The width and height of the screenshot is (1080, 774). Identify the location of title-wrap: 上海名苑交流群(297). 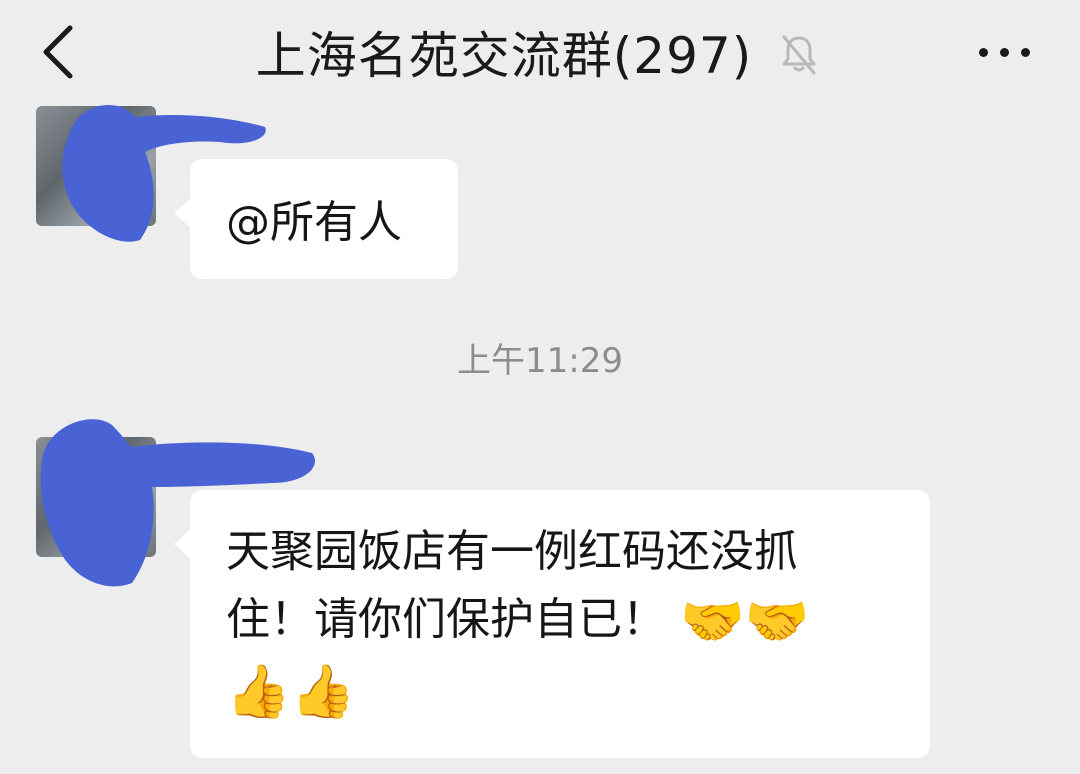
(540, 52).